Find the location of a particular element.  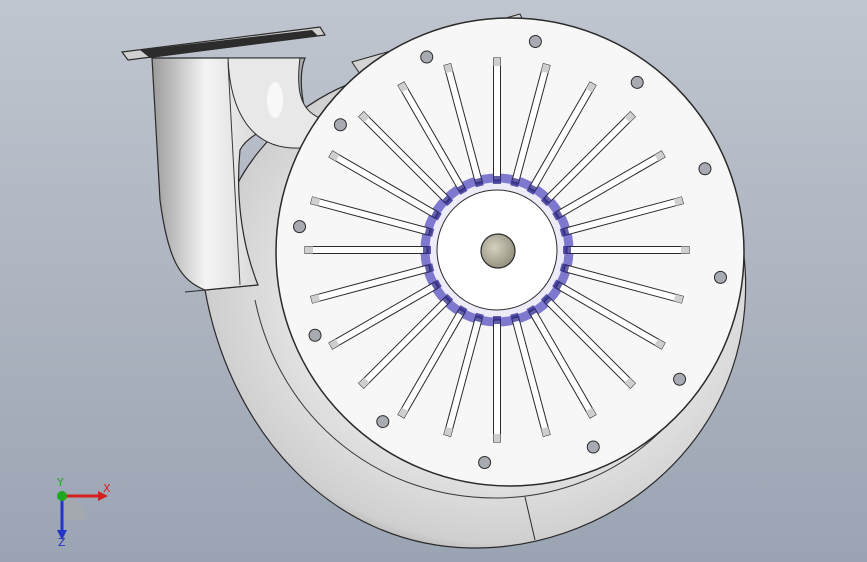

x-axis-label: X is located at coordinates (107, 488).